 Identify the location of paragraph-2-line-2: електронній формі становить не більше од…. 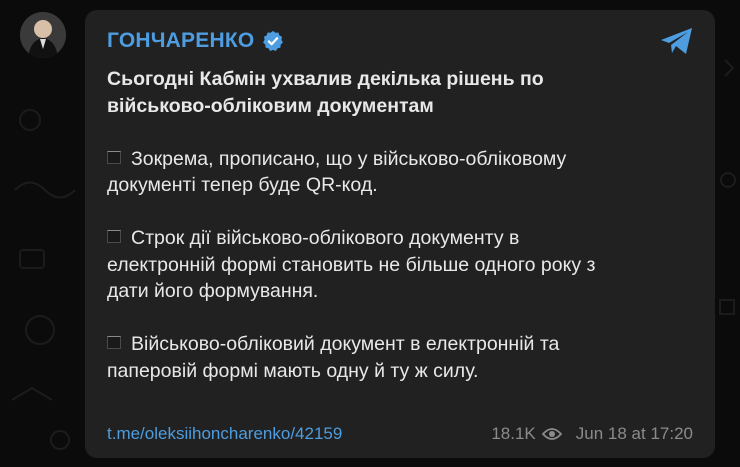
(351, 264).